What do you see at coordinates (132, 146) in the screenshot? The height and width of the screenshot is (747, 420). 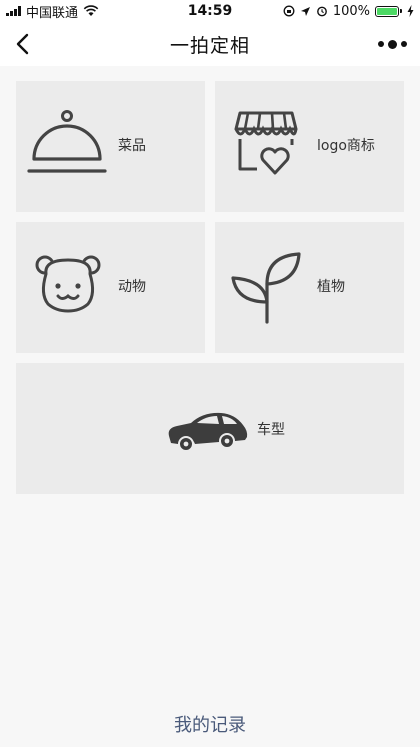 I see `category-label-food: 菜品` at bounding box center [132, 146].